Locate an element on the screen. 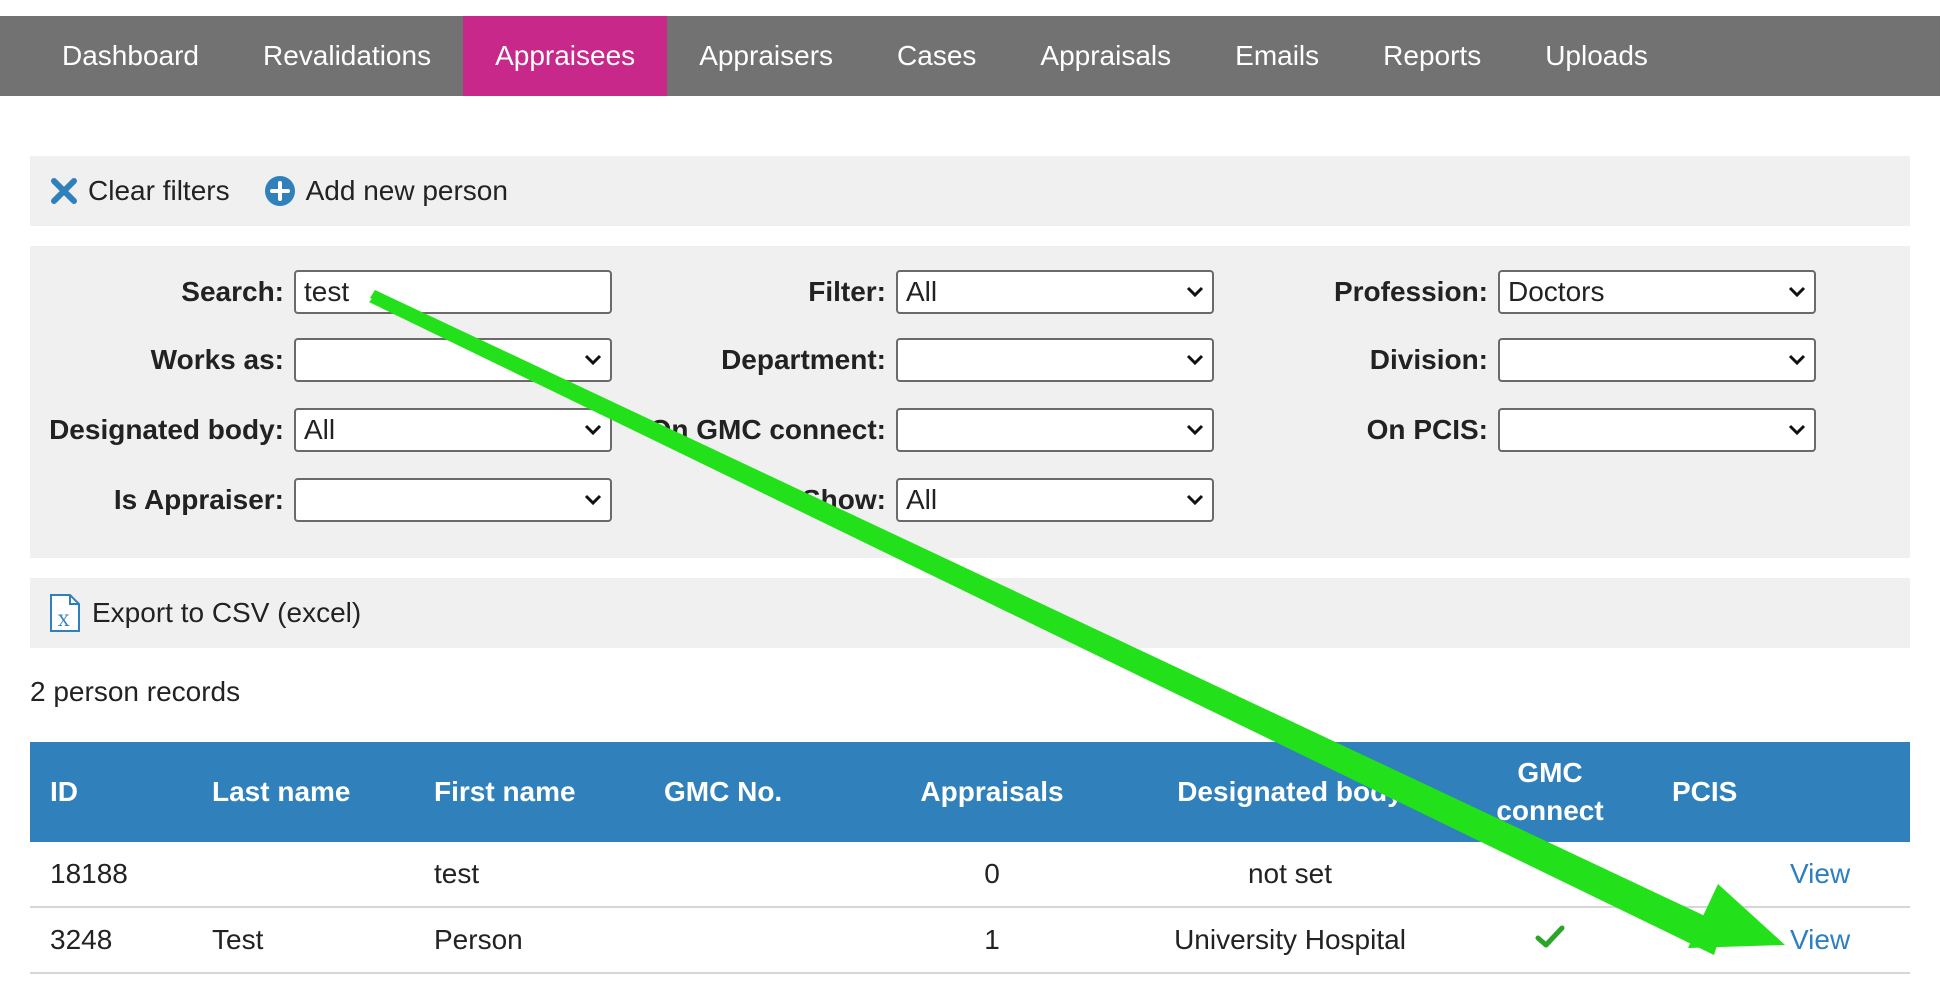  col-appraisals: Appraisals is located at coordinates (992, 792).